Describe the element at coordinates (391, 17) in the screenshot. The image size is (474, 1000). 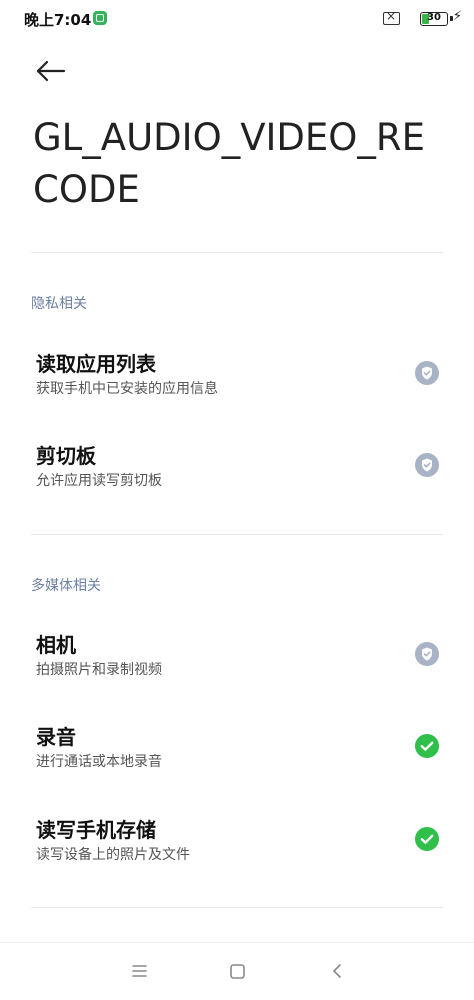
I see `sim-no-service-icon` at that location.